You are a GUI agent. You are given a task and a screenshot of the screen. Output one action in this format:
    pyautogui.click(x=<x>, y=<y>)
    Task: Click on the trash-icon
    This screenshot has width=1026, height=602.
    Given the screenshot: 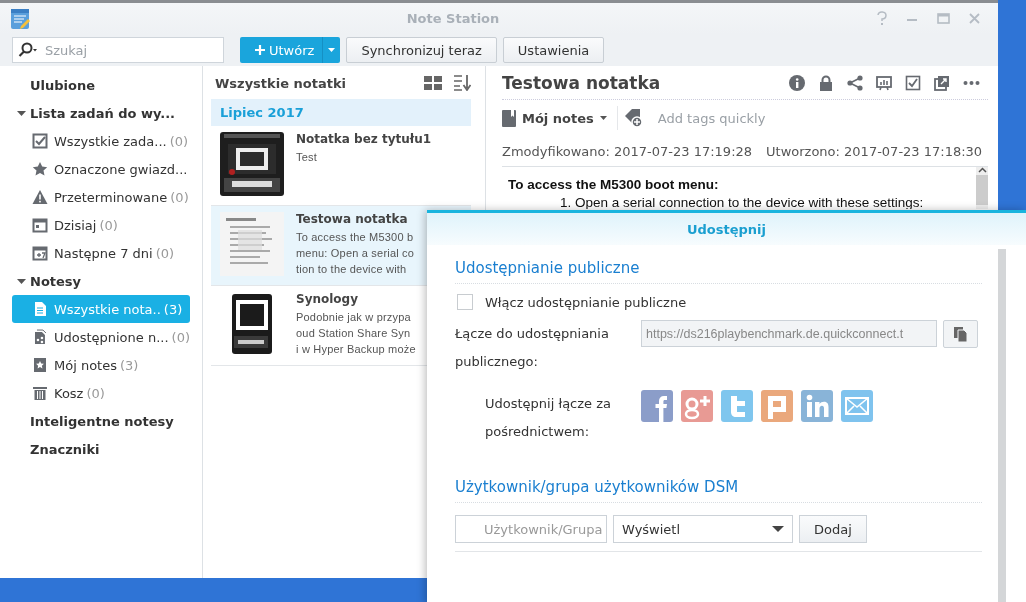 What is the action you would take?
    pyautogui.click(x=40, y=393)
    